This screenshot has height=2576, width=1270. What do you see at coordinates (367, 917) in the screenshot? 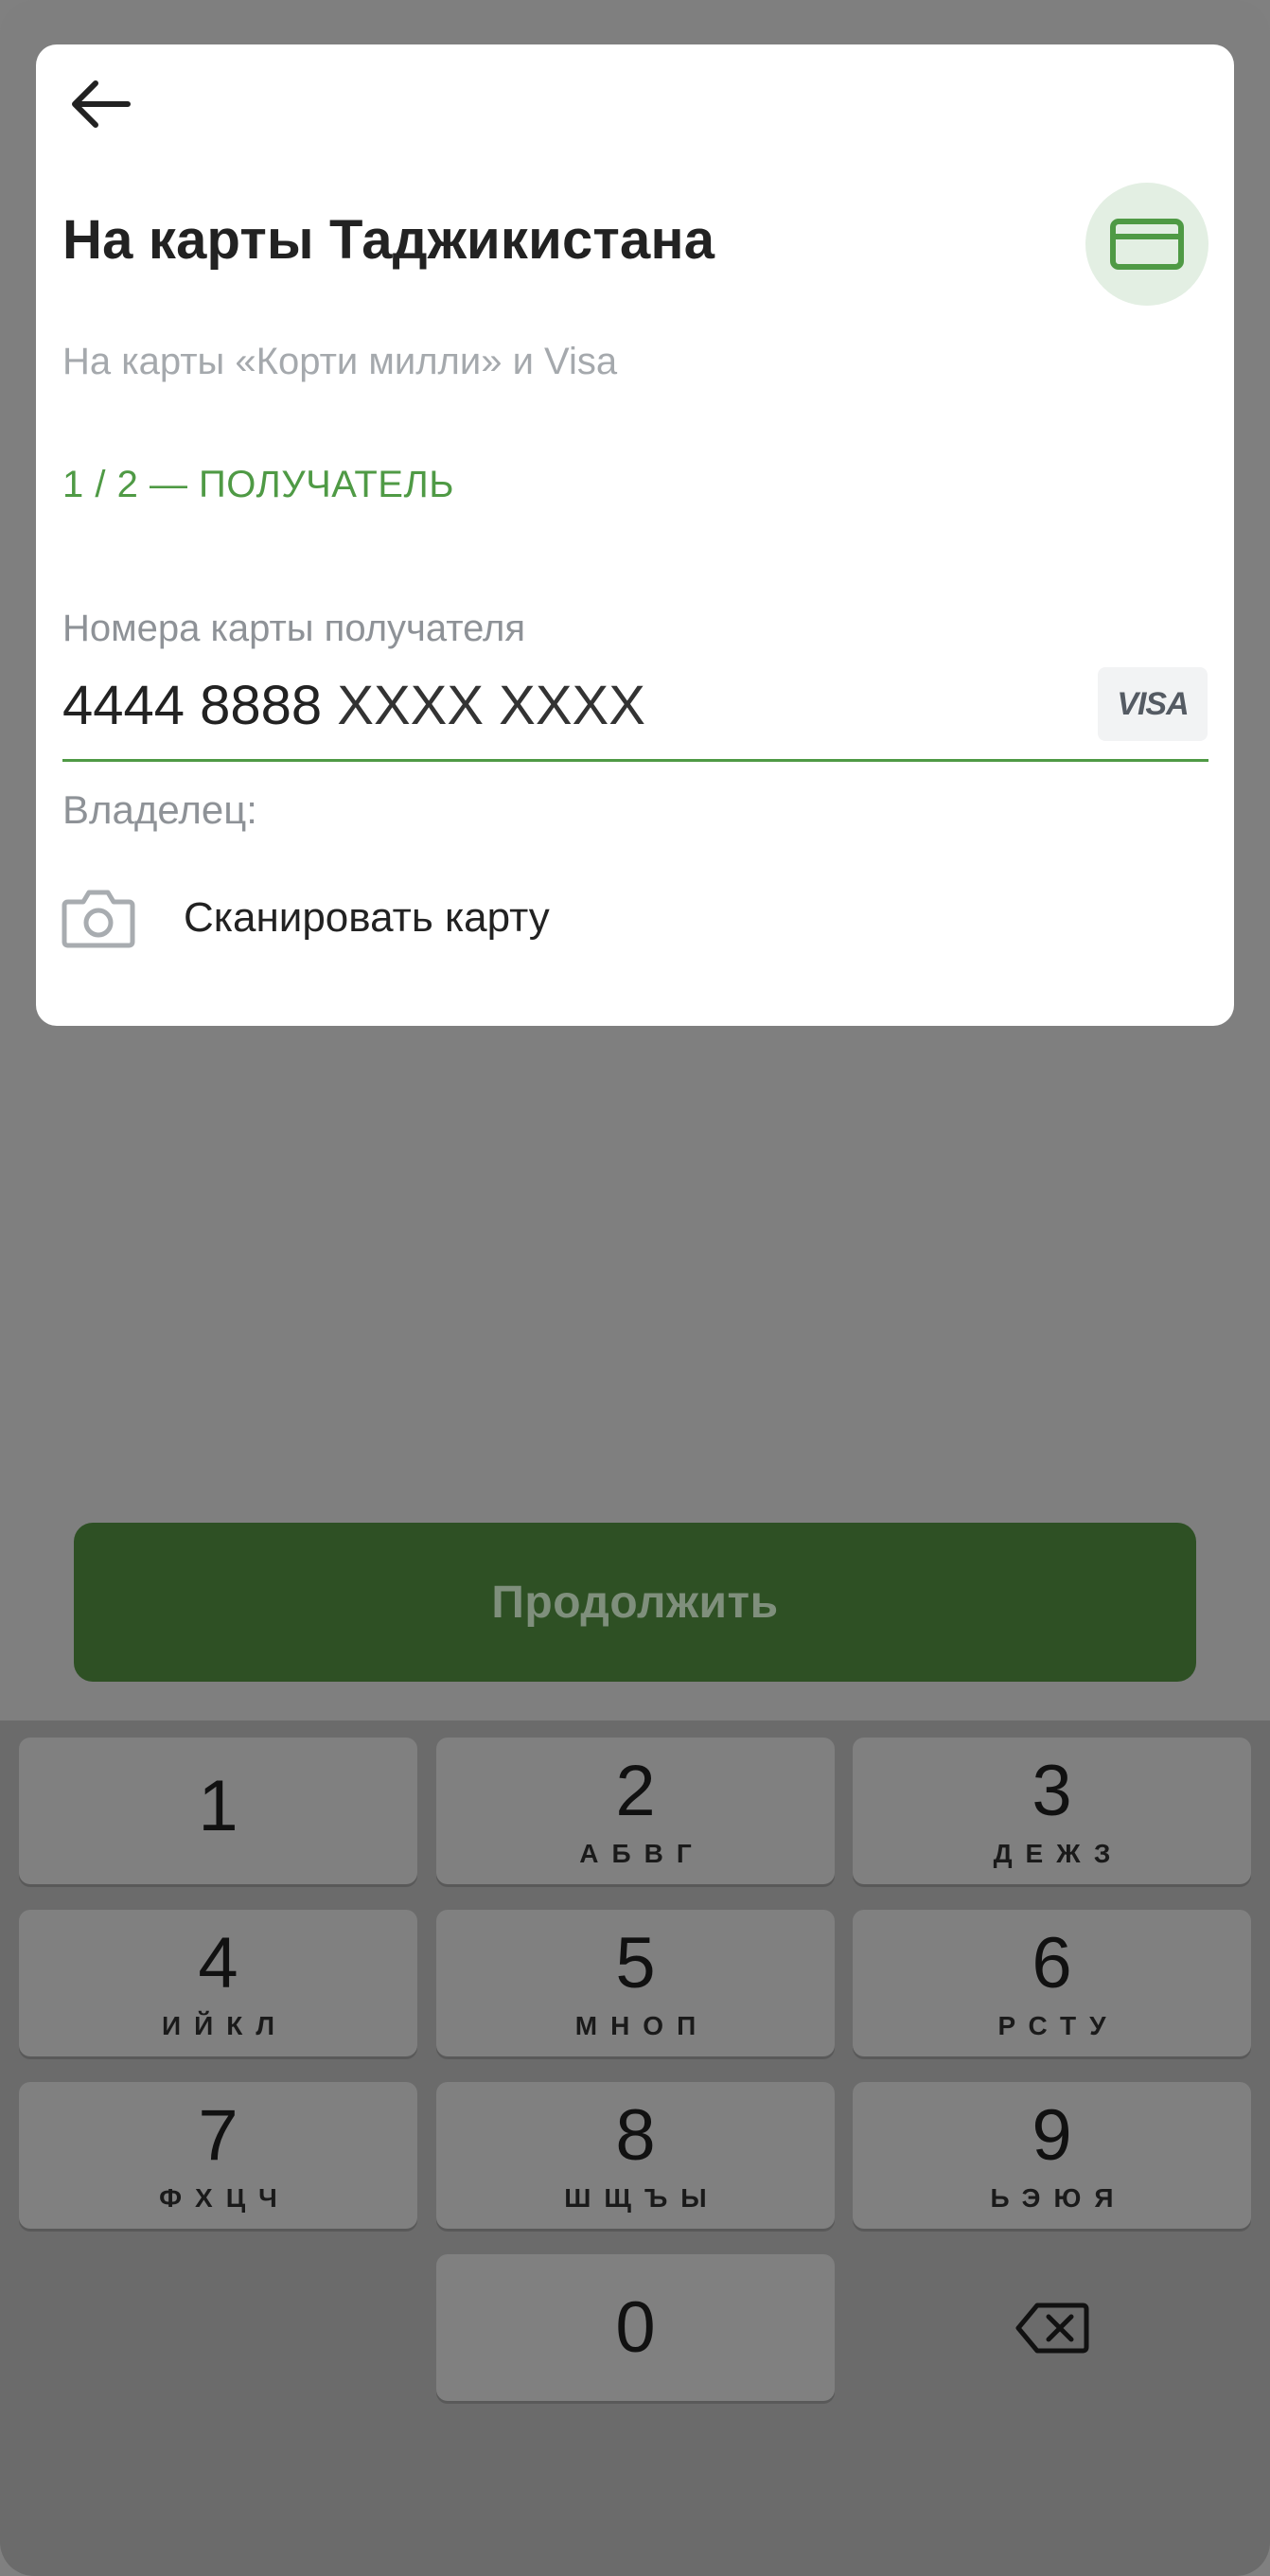
I see `scan-card-label: Сканировать карту` at bounding box center [367, 917].